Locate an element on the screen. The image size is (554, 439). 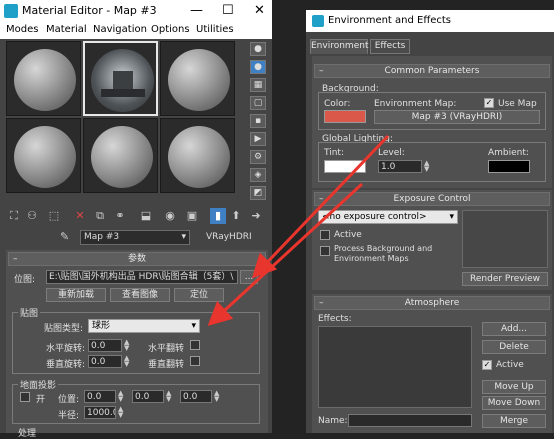
annotation-arrow-to-maptype is located at coordinates (285, 254).